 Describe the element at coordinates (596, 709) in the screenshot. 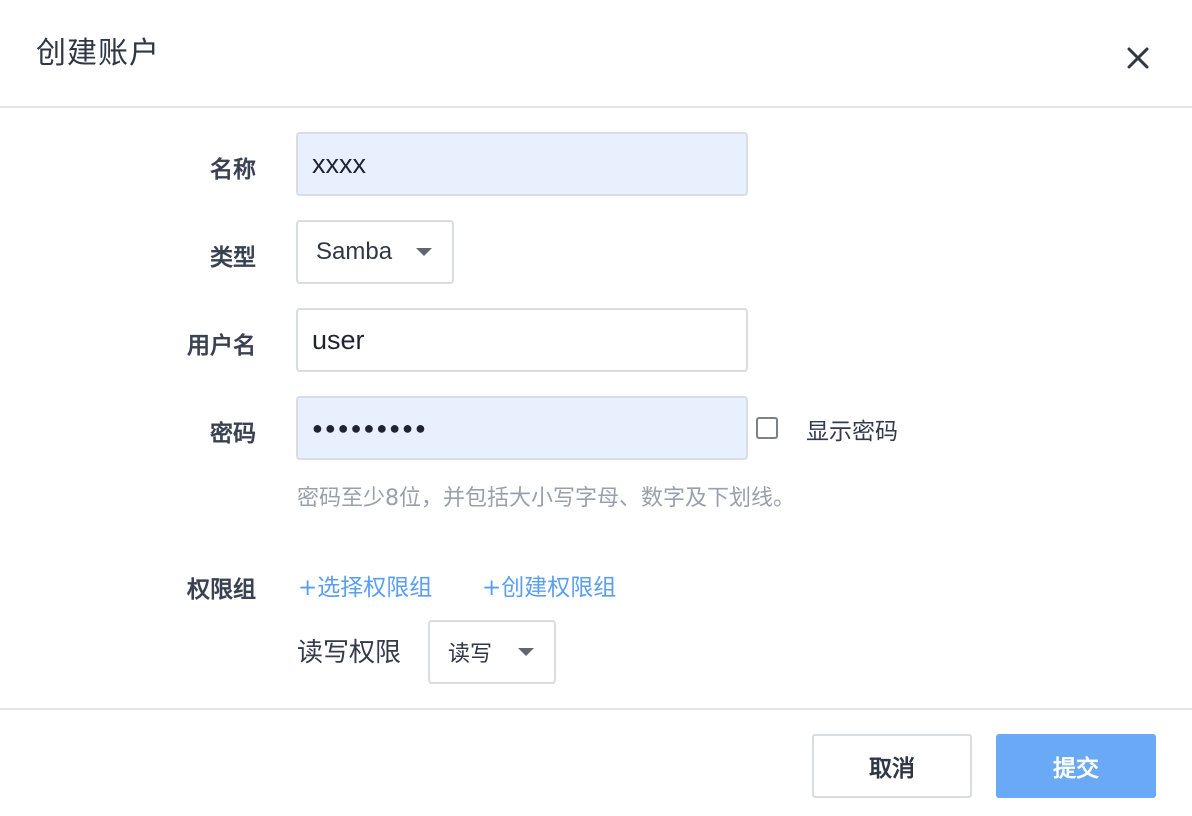

I see `footer-divider` at that location.